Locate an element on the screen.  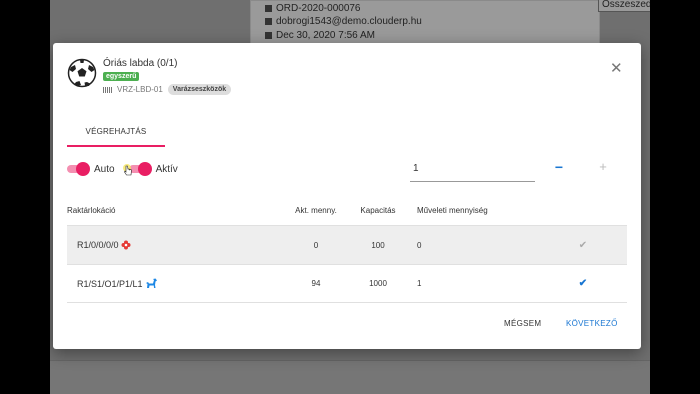
background-order-number: ORD-2020-000076 is located at coordinates (313, 8).